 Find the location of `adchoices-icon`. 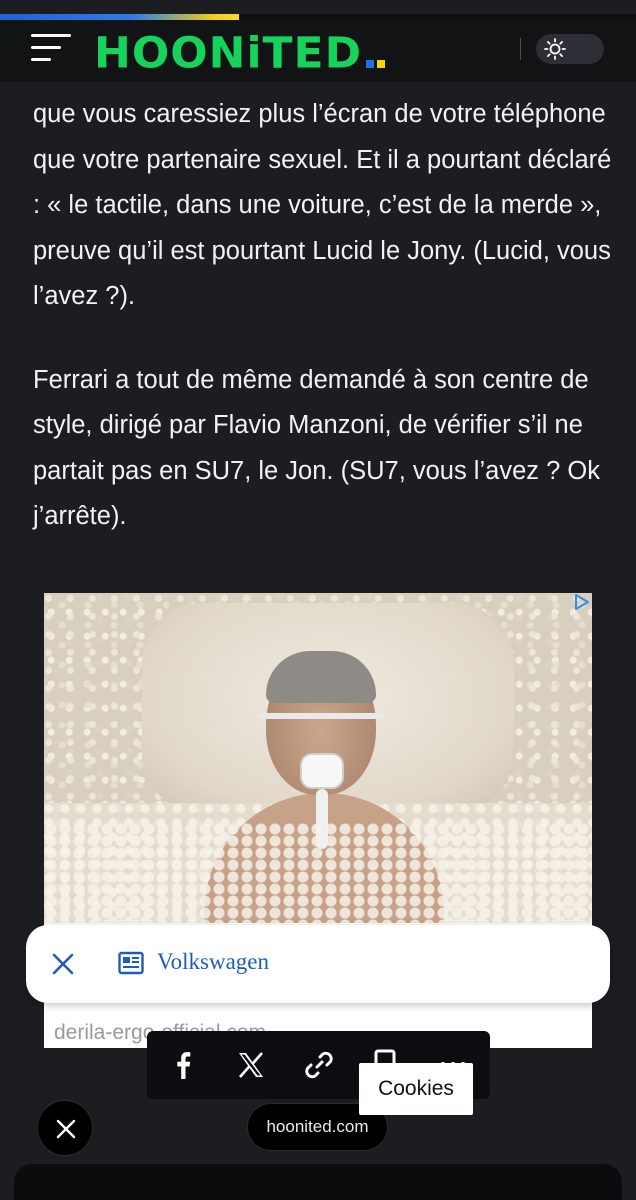

adchoices-icon is located at coordinates (582, 602).